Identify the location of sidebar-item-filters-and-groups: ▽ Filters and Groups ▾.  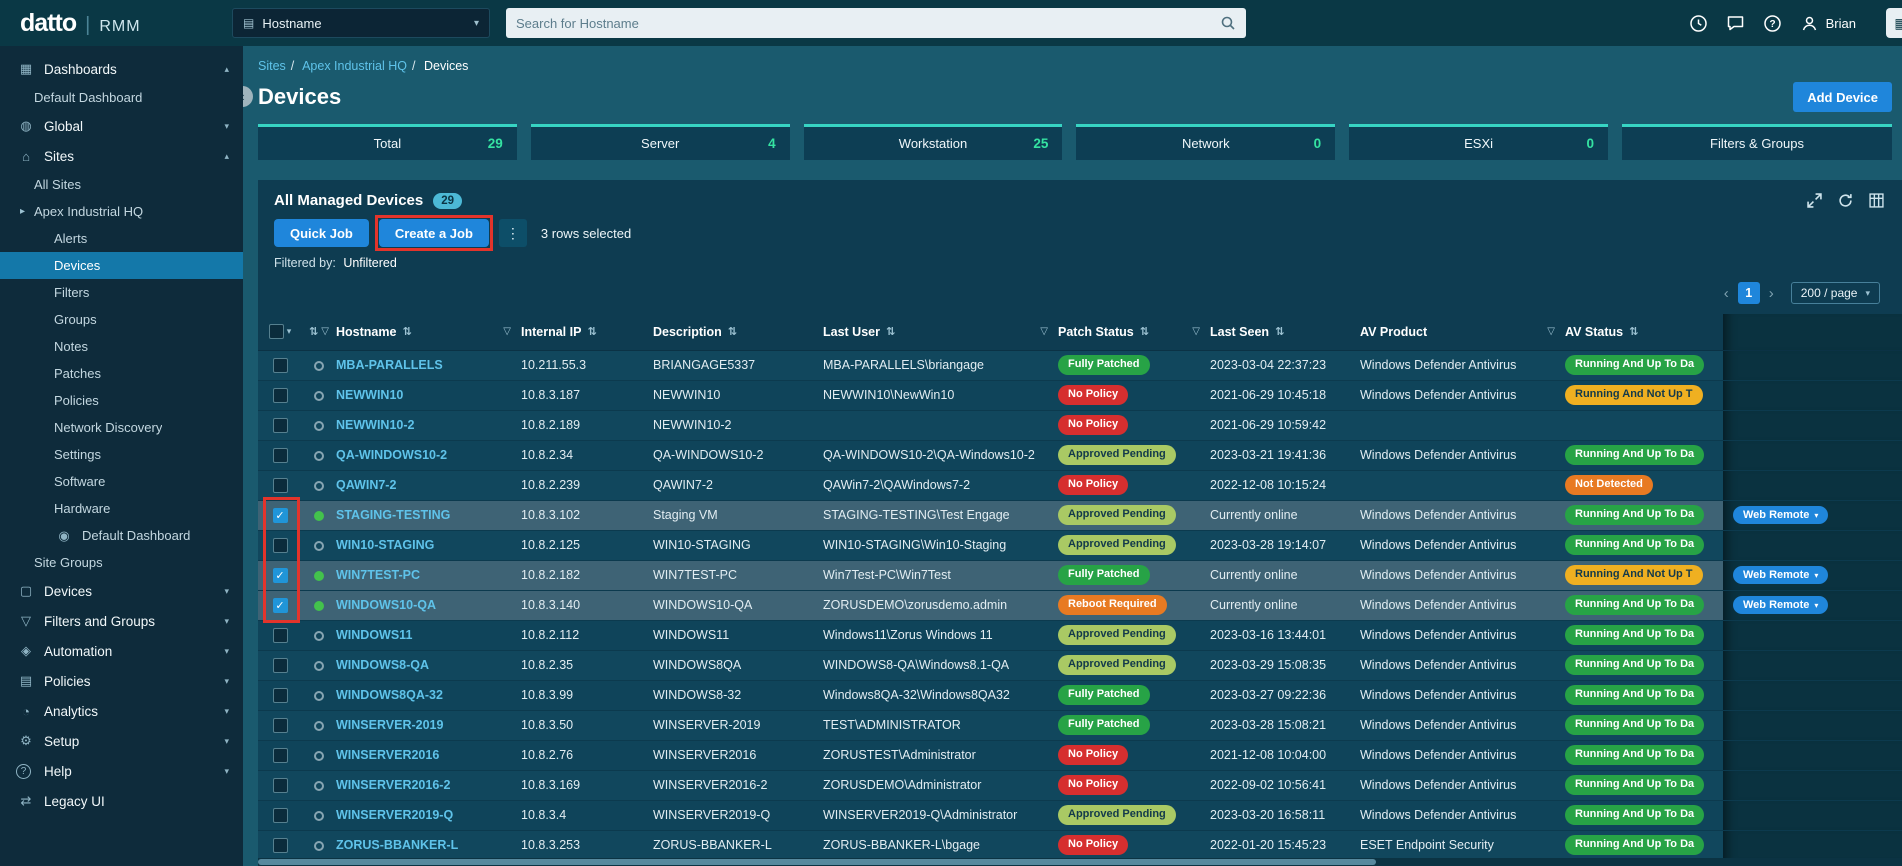
(121, 621).